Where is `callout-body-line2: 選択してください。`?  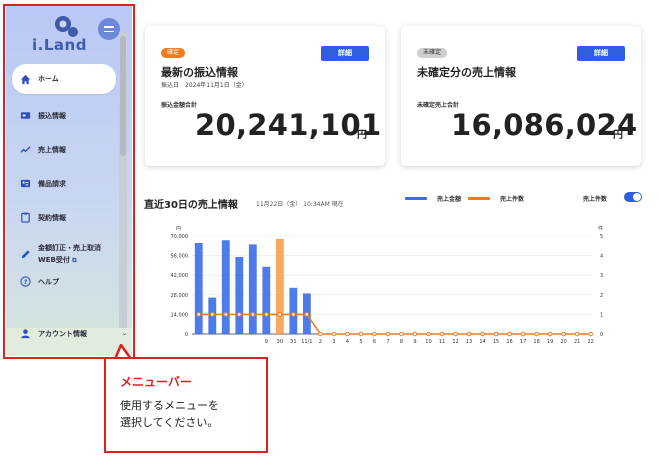 callout-body-line2: 選択してください。 is located at coordinates (169, 422).